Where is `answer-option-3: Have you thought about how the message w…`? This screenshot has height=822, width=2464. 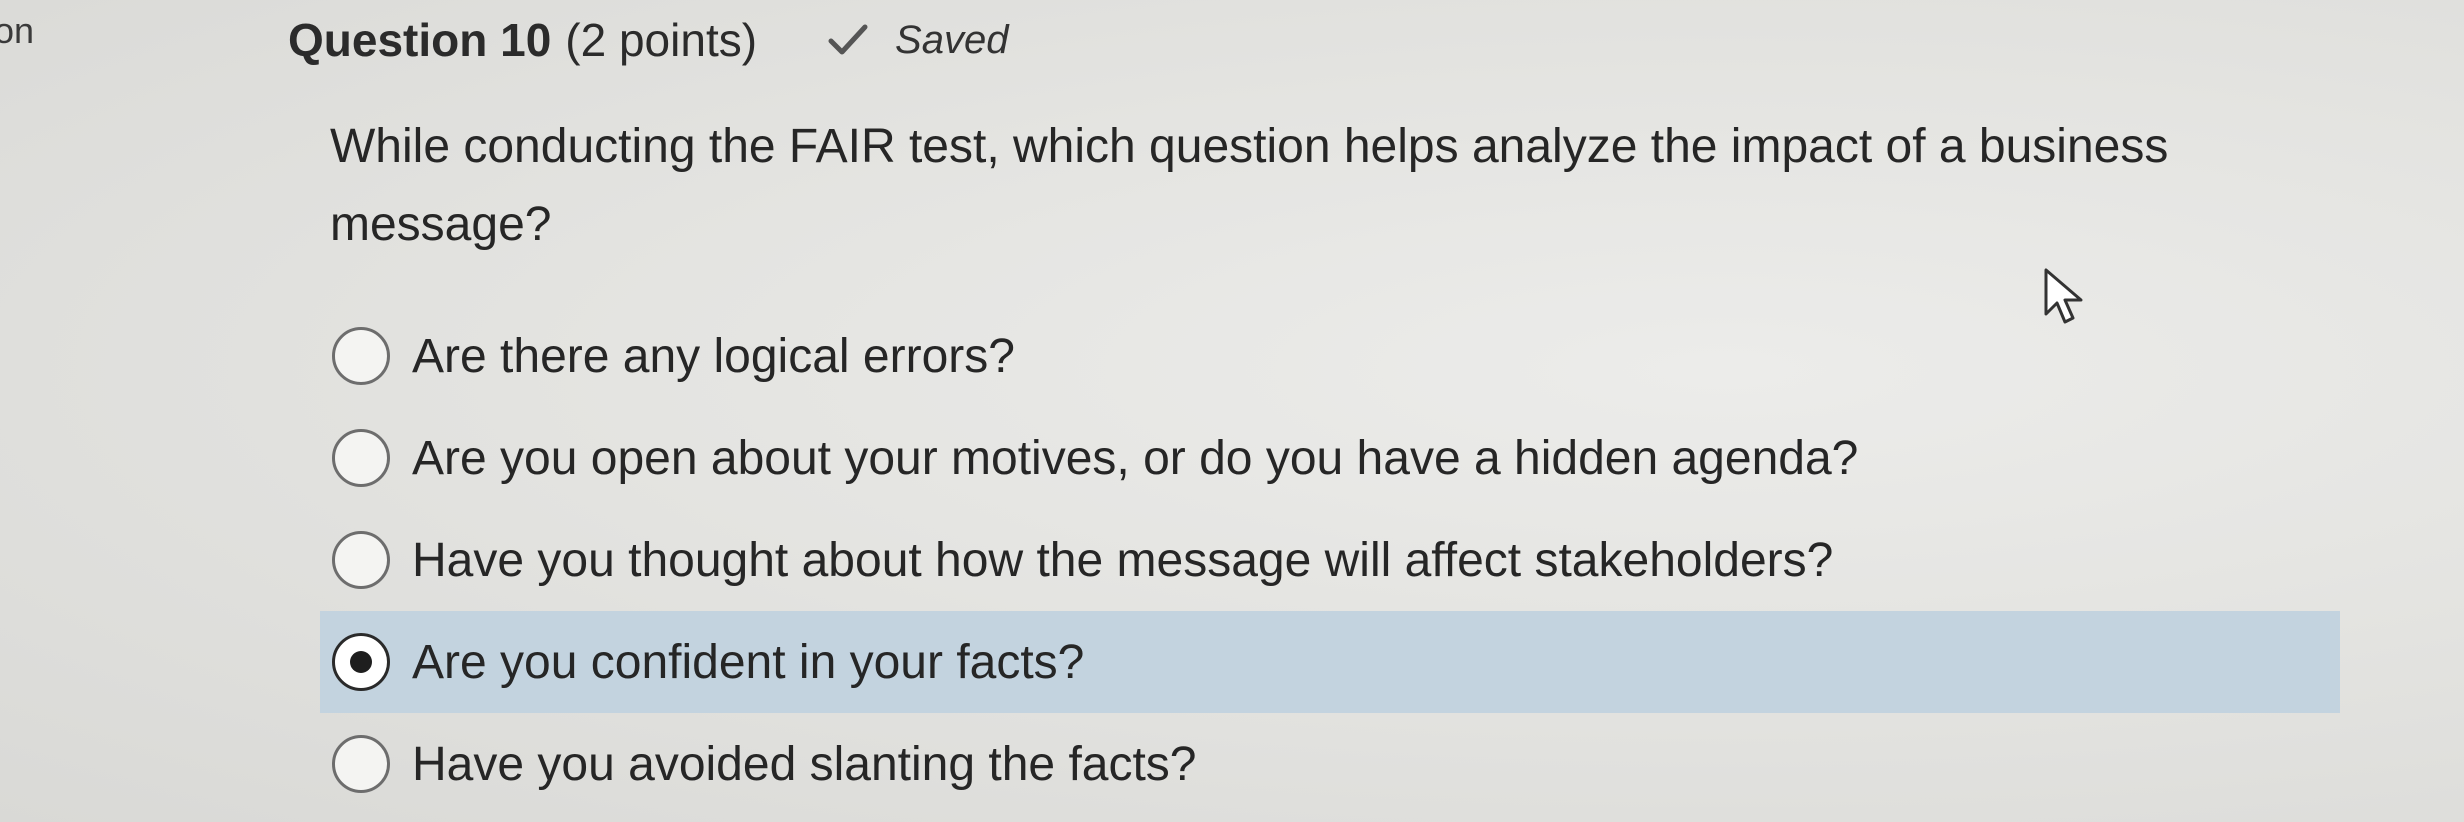
answer-option-3: Have you thought about how the message w… is located at coordinates (1330, 560).